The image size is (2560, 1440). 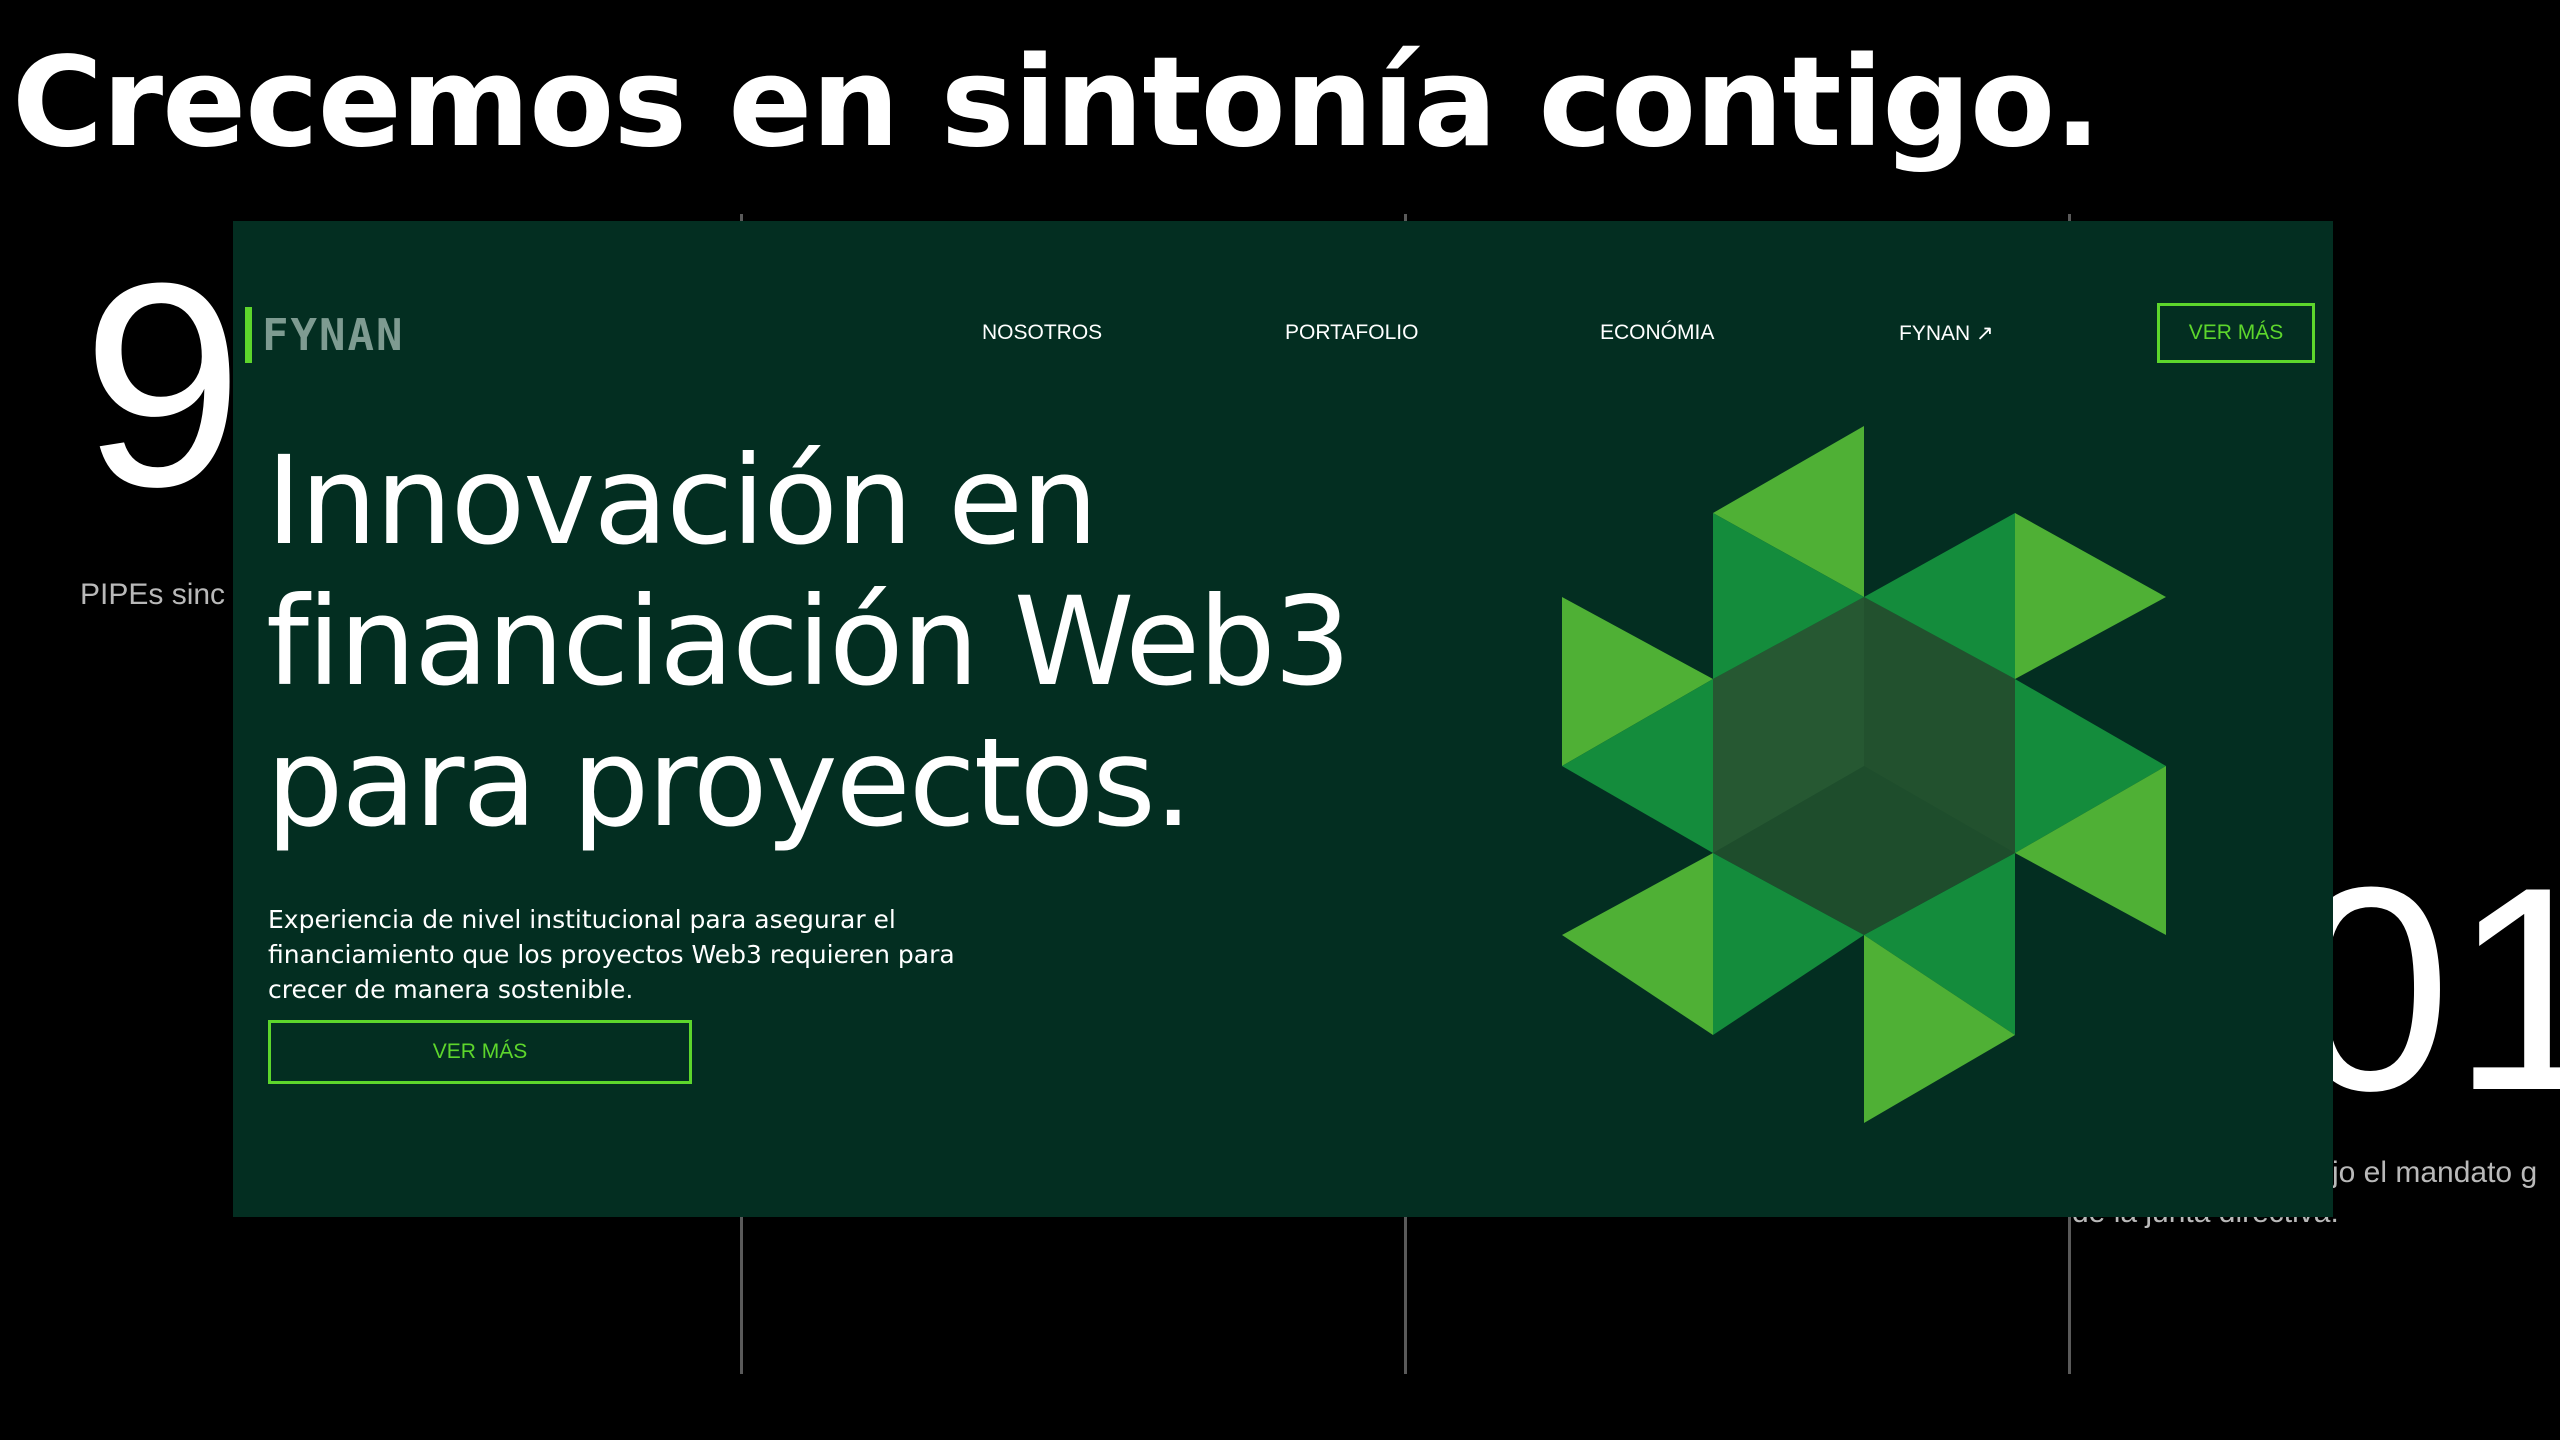 I want to click on stat-number-left: 9, so click(x=163, y=385).